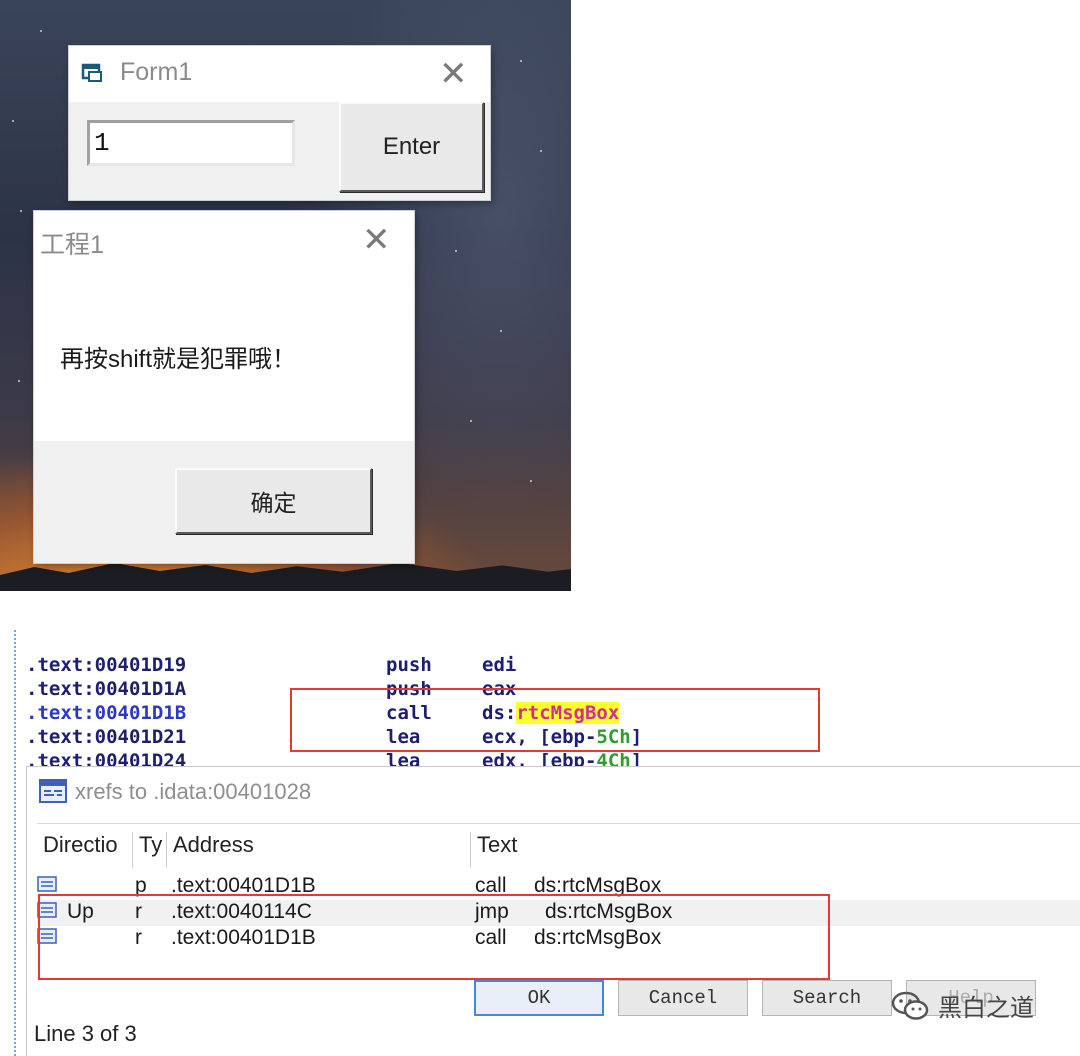 This screenshot has width=1080, height=1056. Describe the element at coordinates (271, 690) in the screenshot. I see `disasm-line: .text:00401D1A push eax` at that location.